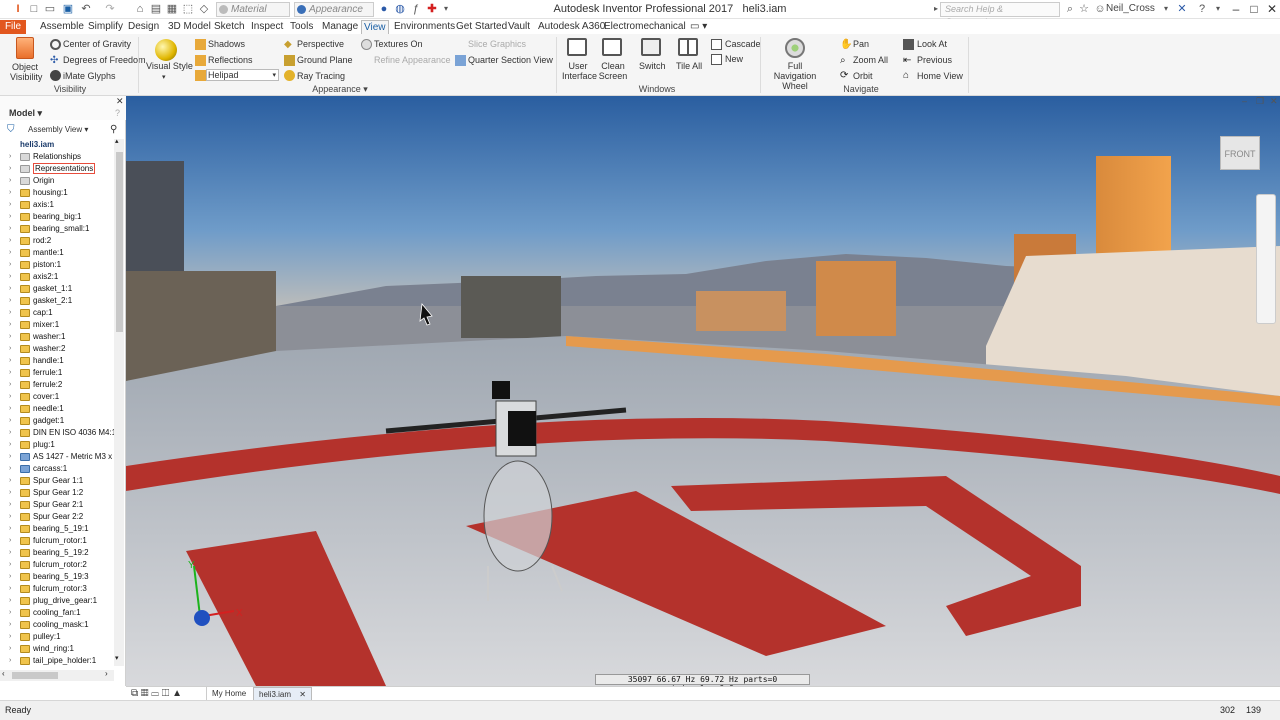 This screenshot has width=1280, height=720. Describe the element at coordinates (62, 27) in the screenshot. I see `tab-assemble: Assemble` at that location.